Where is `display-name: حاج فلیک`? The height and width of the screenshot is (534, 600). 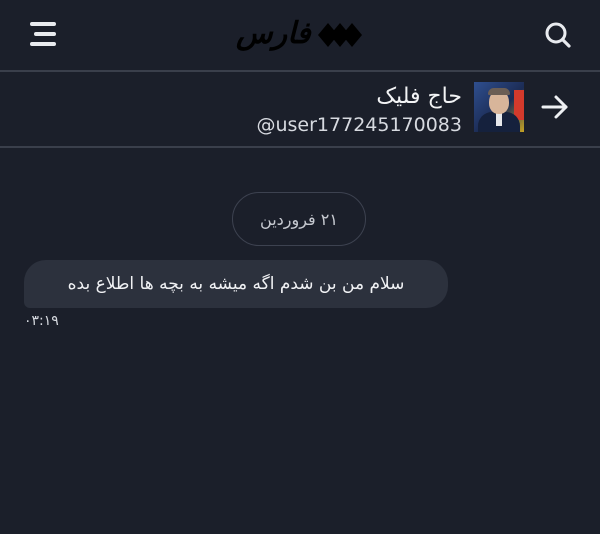 display-name: حاج فلیک is located at coordinates (419, 96).